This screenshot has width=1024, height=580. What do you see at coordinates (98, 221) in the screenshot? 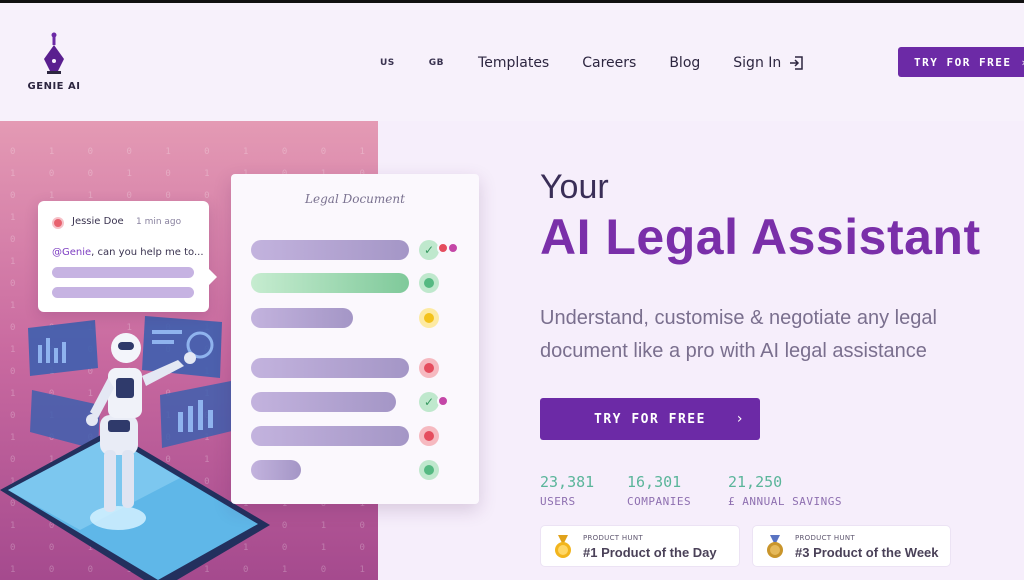
I see `chat-author-name: Jessie Doe` at bounding box center [98, 221].